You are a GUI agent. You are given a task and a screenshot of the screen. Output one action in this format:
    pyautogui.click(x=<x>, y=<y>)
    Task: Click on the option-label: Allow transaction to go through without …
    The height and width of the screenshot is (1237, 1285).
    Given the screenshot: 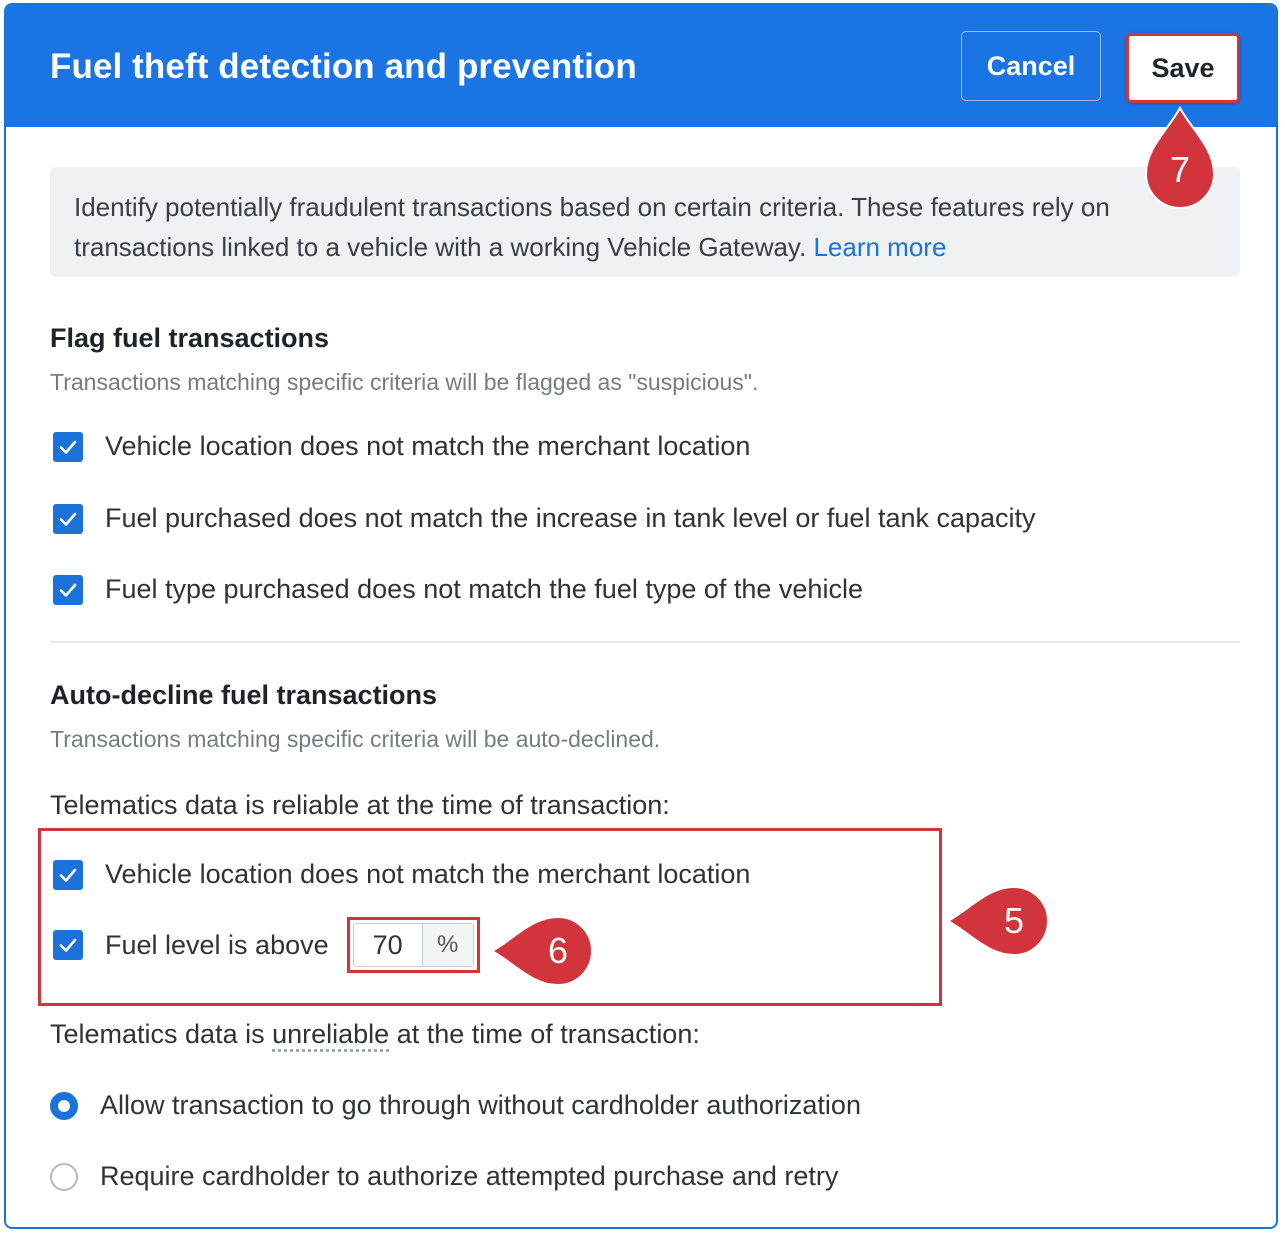 What is the action you would take?
    pyautogui.click(x=480, y=1105)
    